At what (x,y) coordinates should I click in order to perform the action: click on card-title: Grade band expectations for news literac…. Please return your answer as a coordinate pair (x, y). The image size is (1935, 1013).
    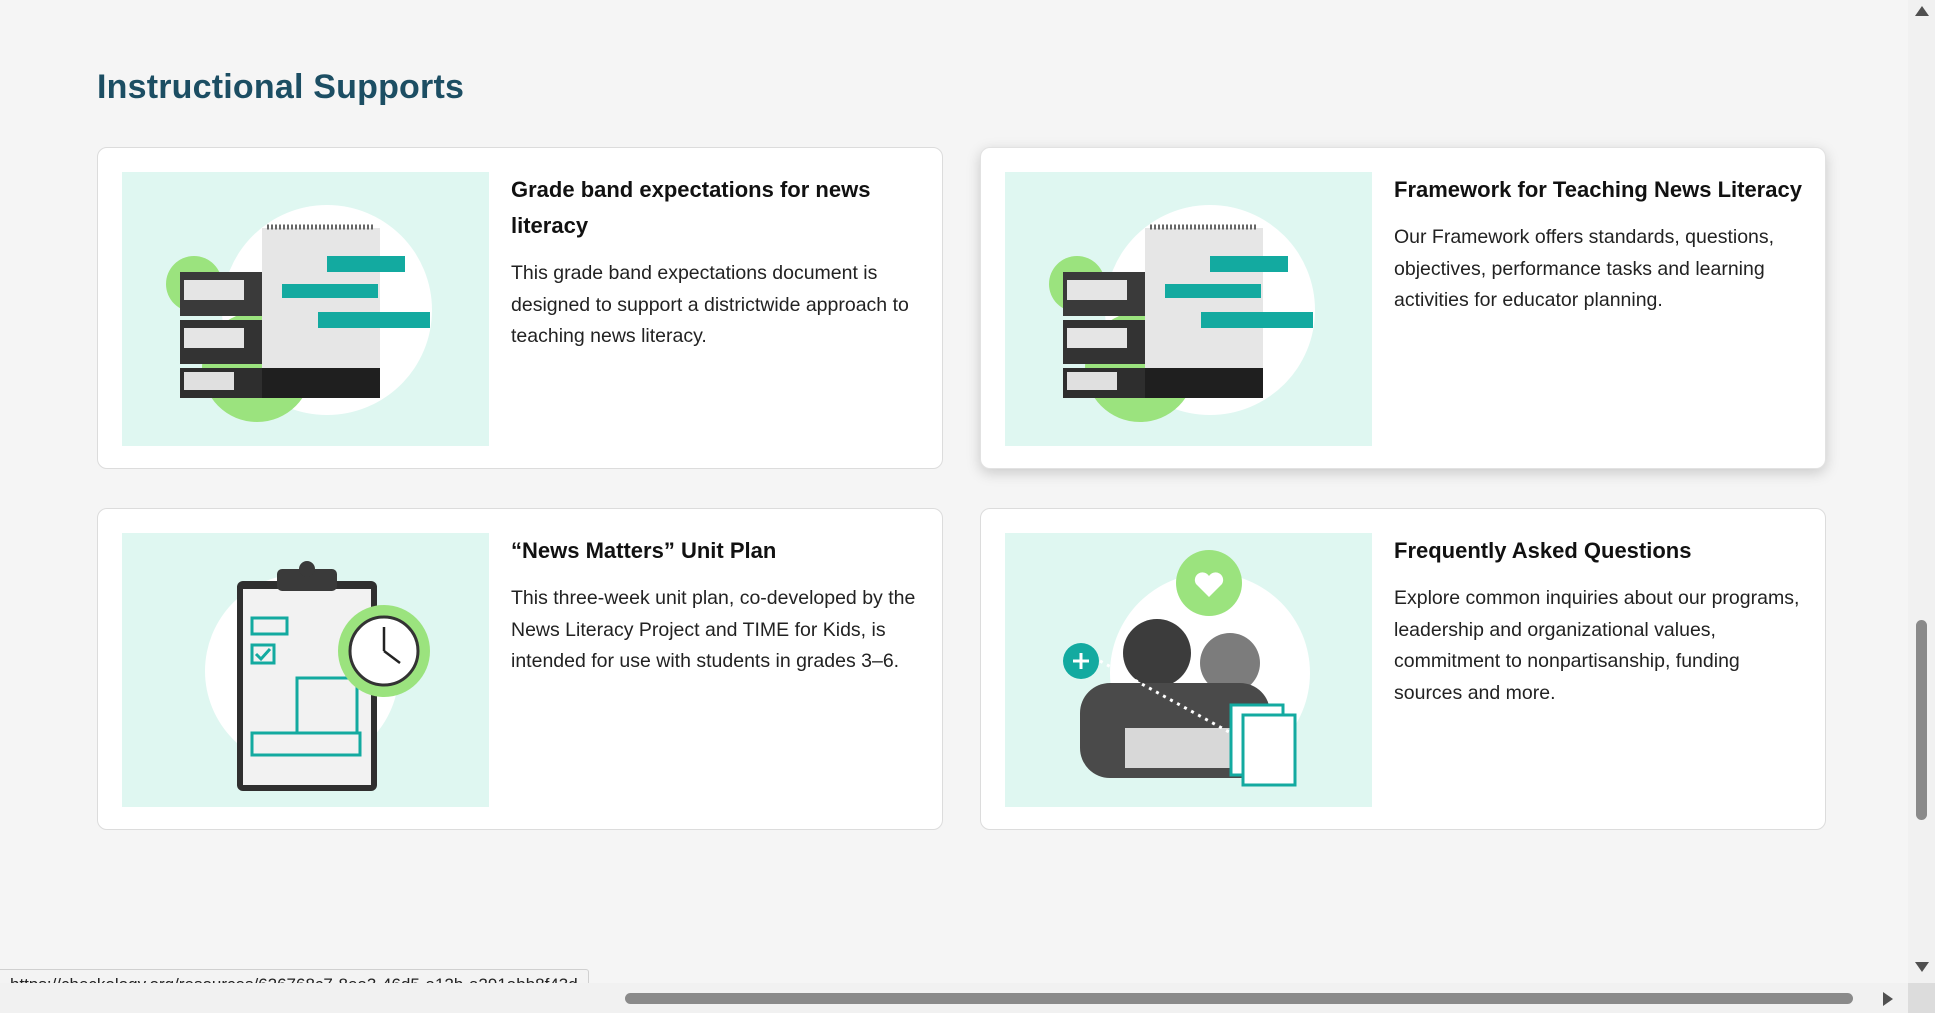
    Looking at the image, I should click on (716, 208).